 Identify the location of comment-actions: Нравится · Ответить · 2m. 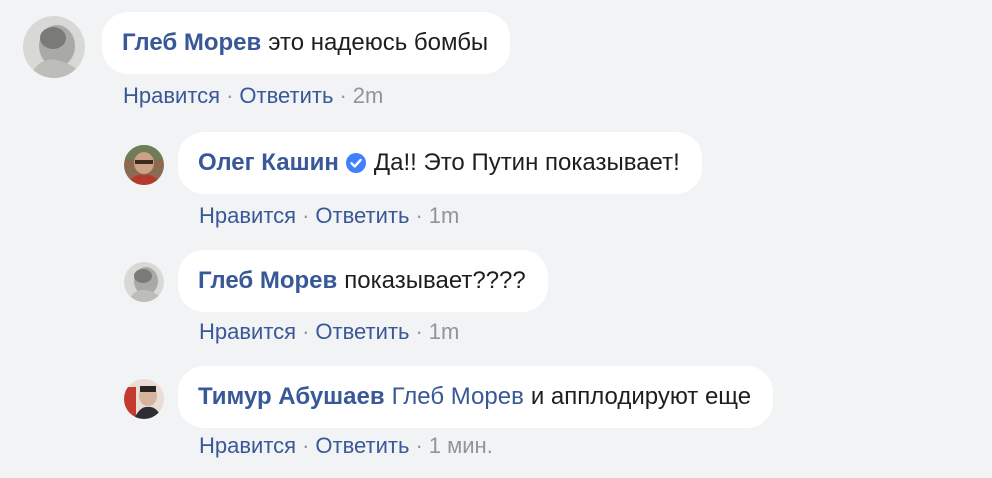
(253, 96).